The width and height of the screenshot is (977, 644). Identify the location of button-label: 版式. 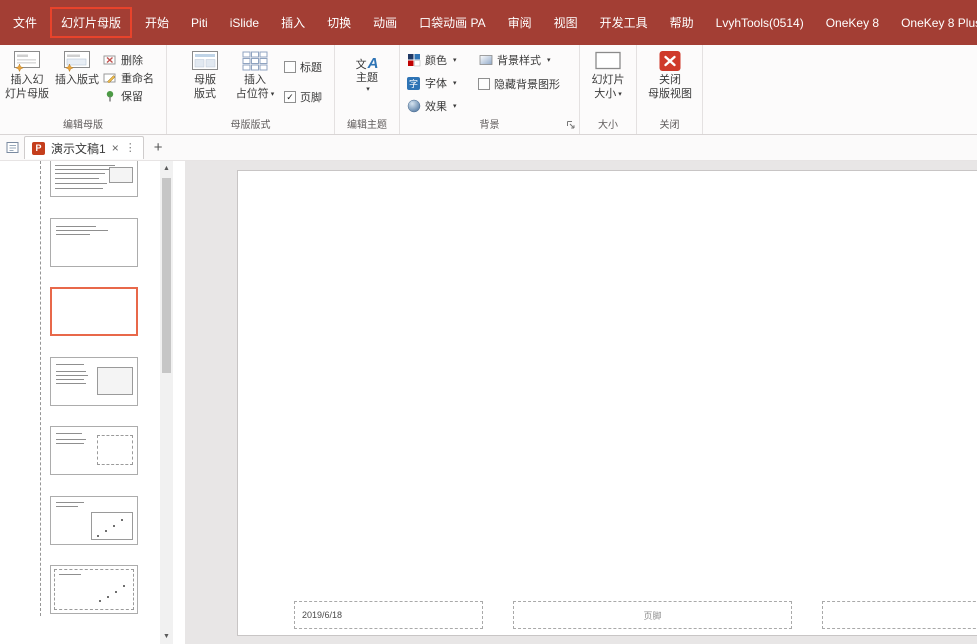
(205, 94).